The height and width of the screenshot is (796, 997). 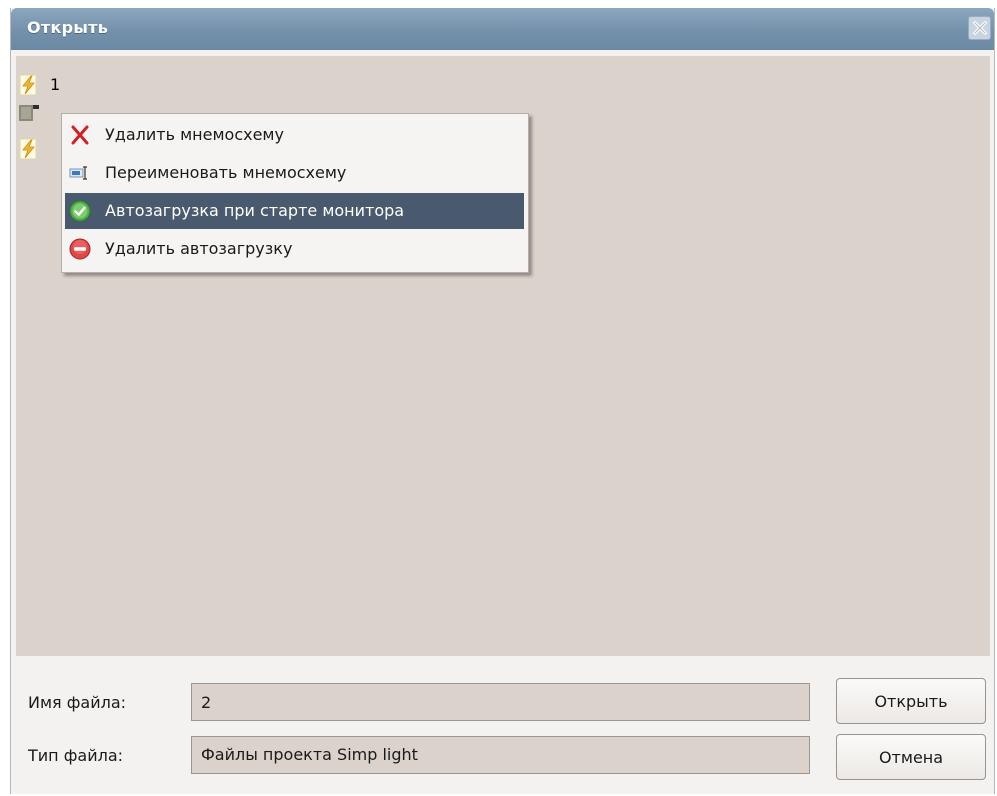 What do you see at coordinates (911, 701) in the screenshot?
I see `open-button: Открыть` at bounding box center [911, 701].